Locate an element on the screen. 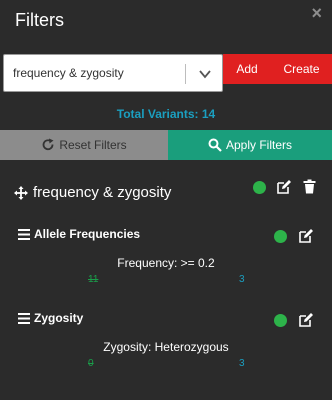  select-separator is located at coordinates (185, 74).